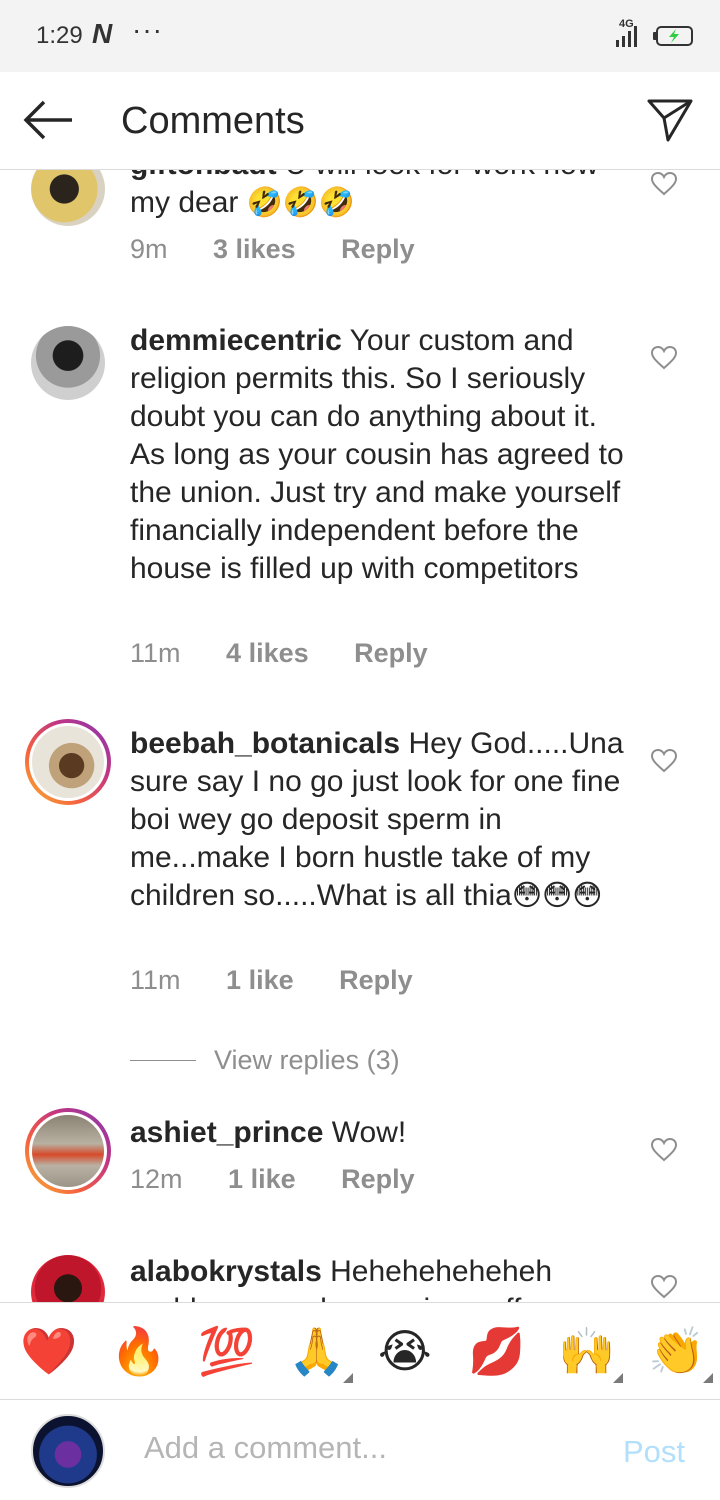  Describe the element at coordinates (654, 1452) in the screenshot. I see `post-button: Post` at that location.